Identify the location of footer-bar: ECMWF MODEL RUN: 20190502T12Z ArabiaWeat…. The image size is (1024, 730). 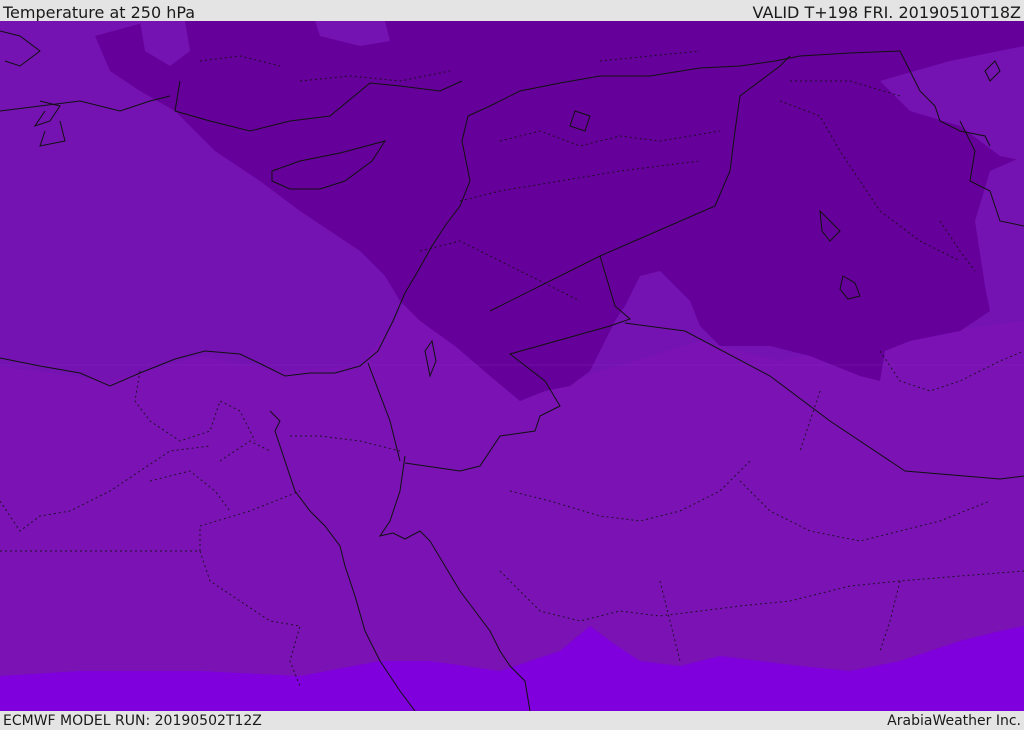
(512, 720).